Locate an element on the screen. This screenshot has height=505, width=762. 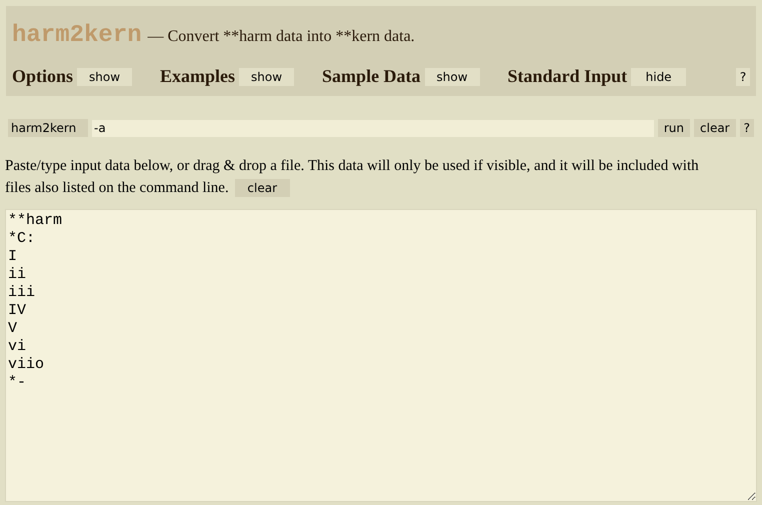
toggle-button: hide is located at coordinates (658, 77).